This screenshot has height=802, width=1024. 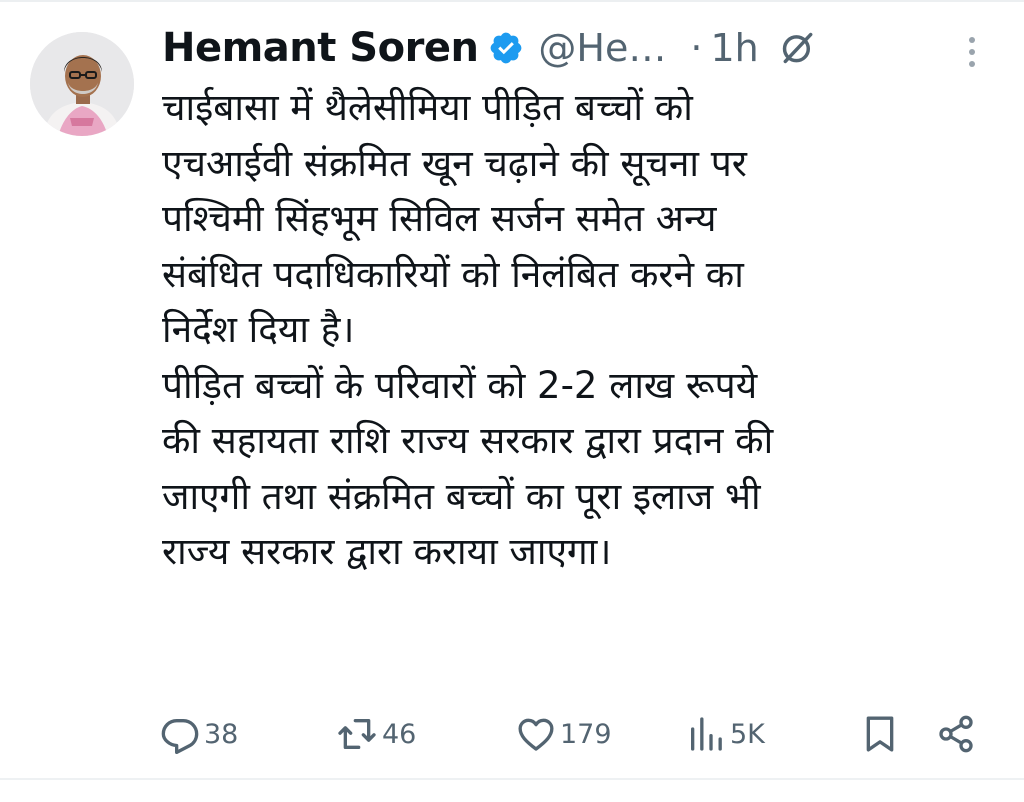 What do you see at coordinates (798, 48) in the screenshot?
I see `grok-icon` at bounding box center [798, 48].